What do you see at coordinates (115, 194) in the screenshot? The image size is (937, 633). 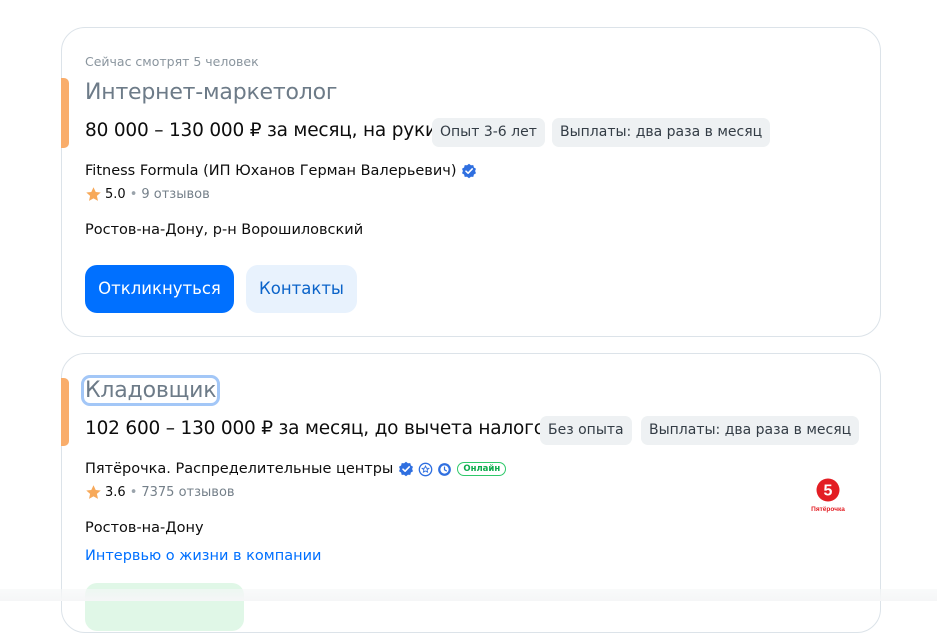 I see `rating-value: 5.0` at bounding box center [115, 194].